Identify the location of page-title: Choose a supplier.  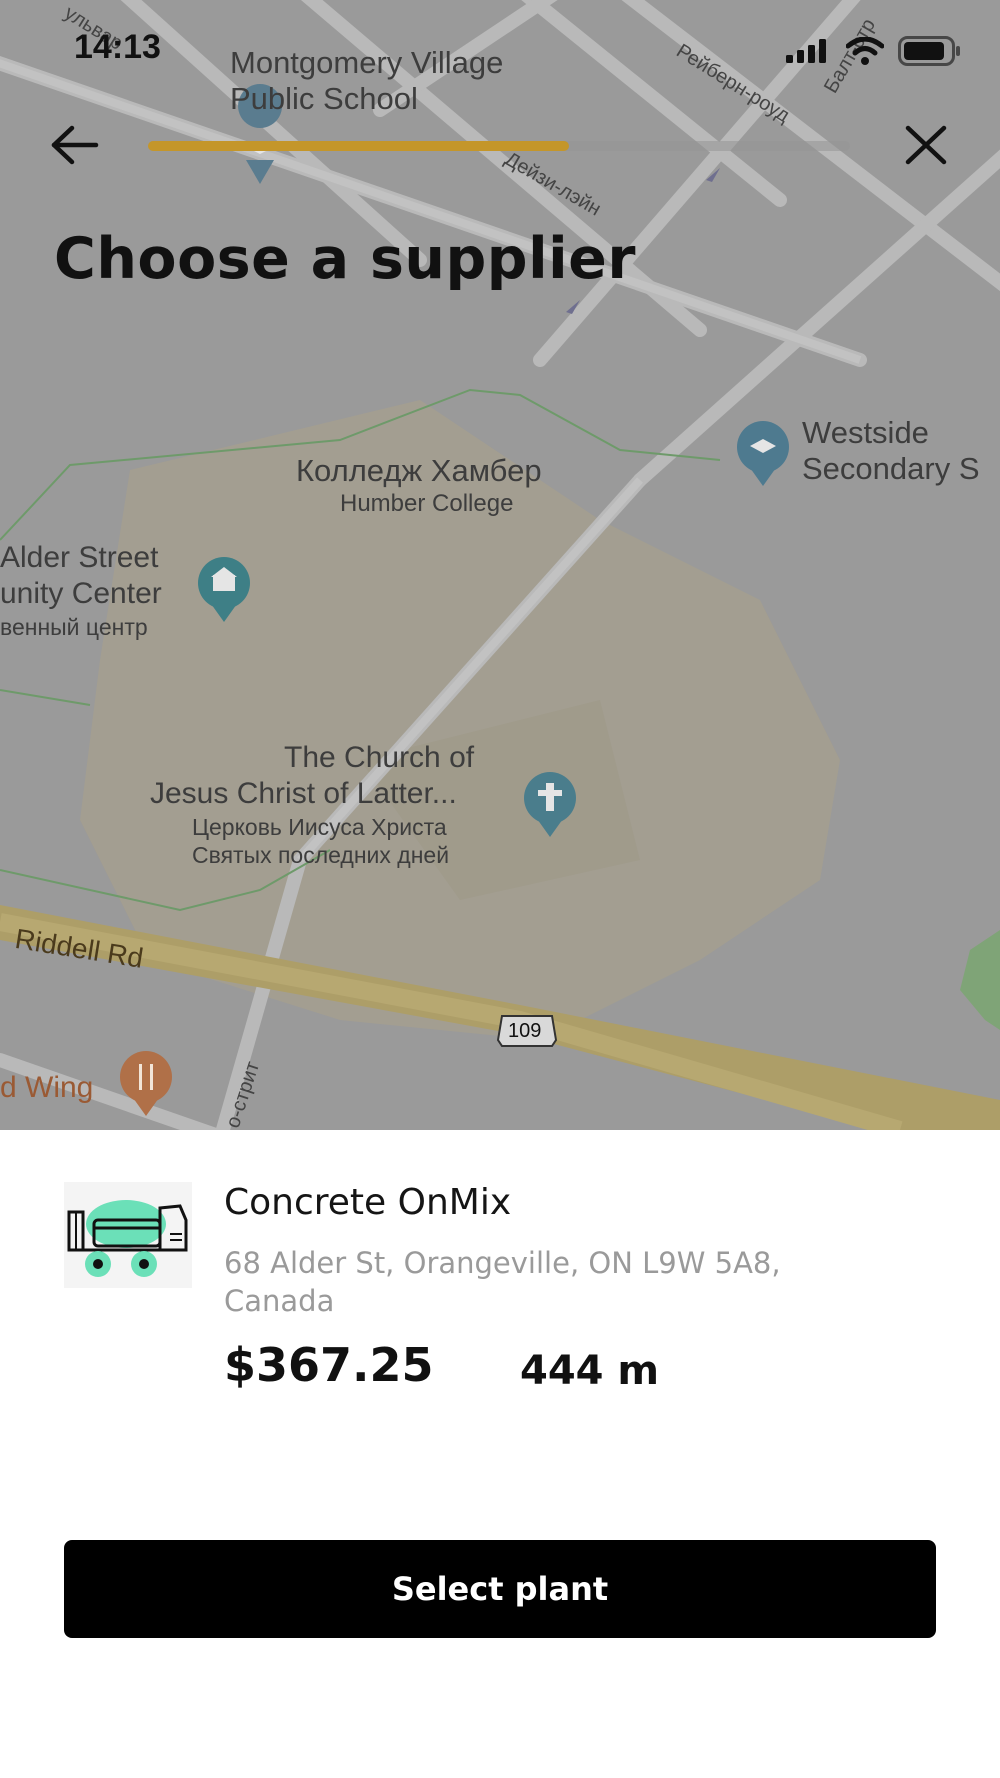
(345, 259).